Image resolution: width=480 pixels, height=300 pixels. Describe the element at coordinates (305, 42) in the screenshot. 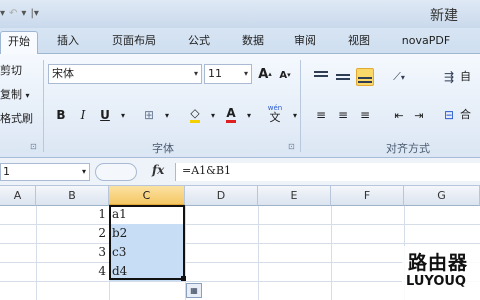

I see `tab-review: 审阅` at that location.